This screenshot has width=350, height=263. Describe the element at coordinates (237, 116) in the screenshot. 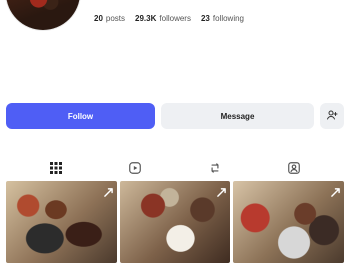

I see `message-button: Message` at that location.